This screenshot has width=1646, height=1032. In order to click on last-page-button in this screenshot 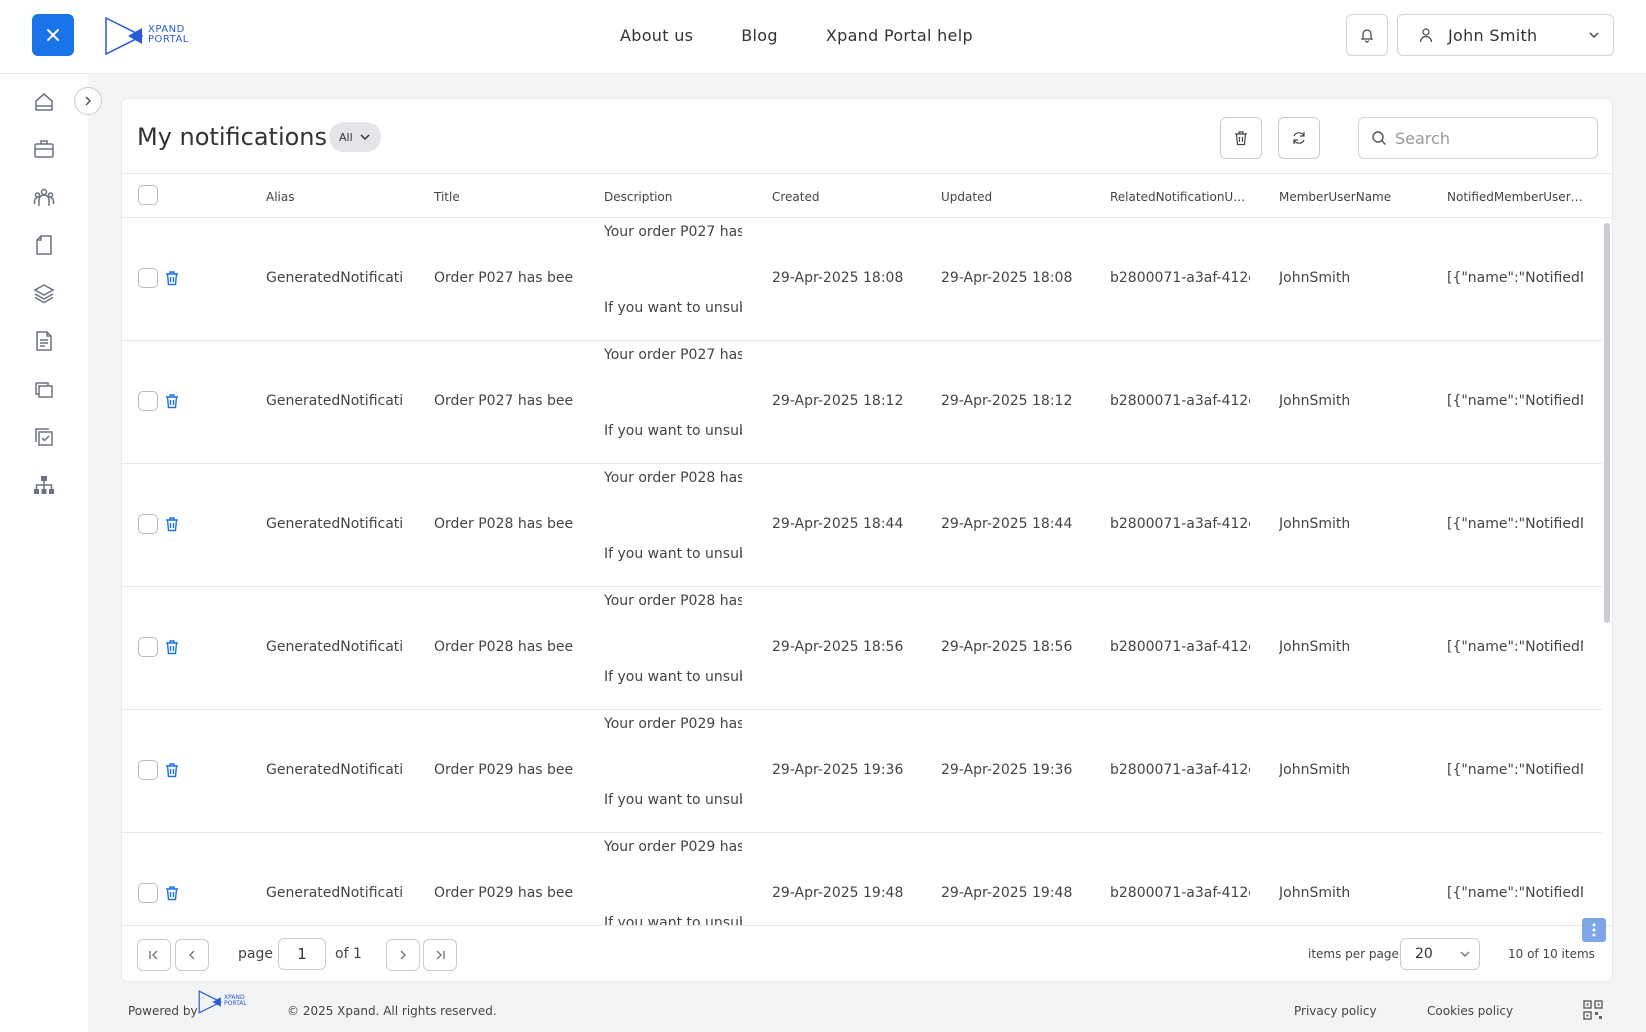, I will do `click(440, 955)`.